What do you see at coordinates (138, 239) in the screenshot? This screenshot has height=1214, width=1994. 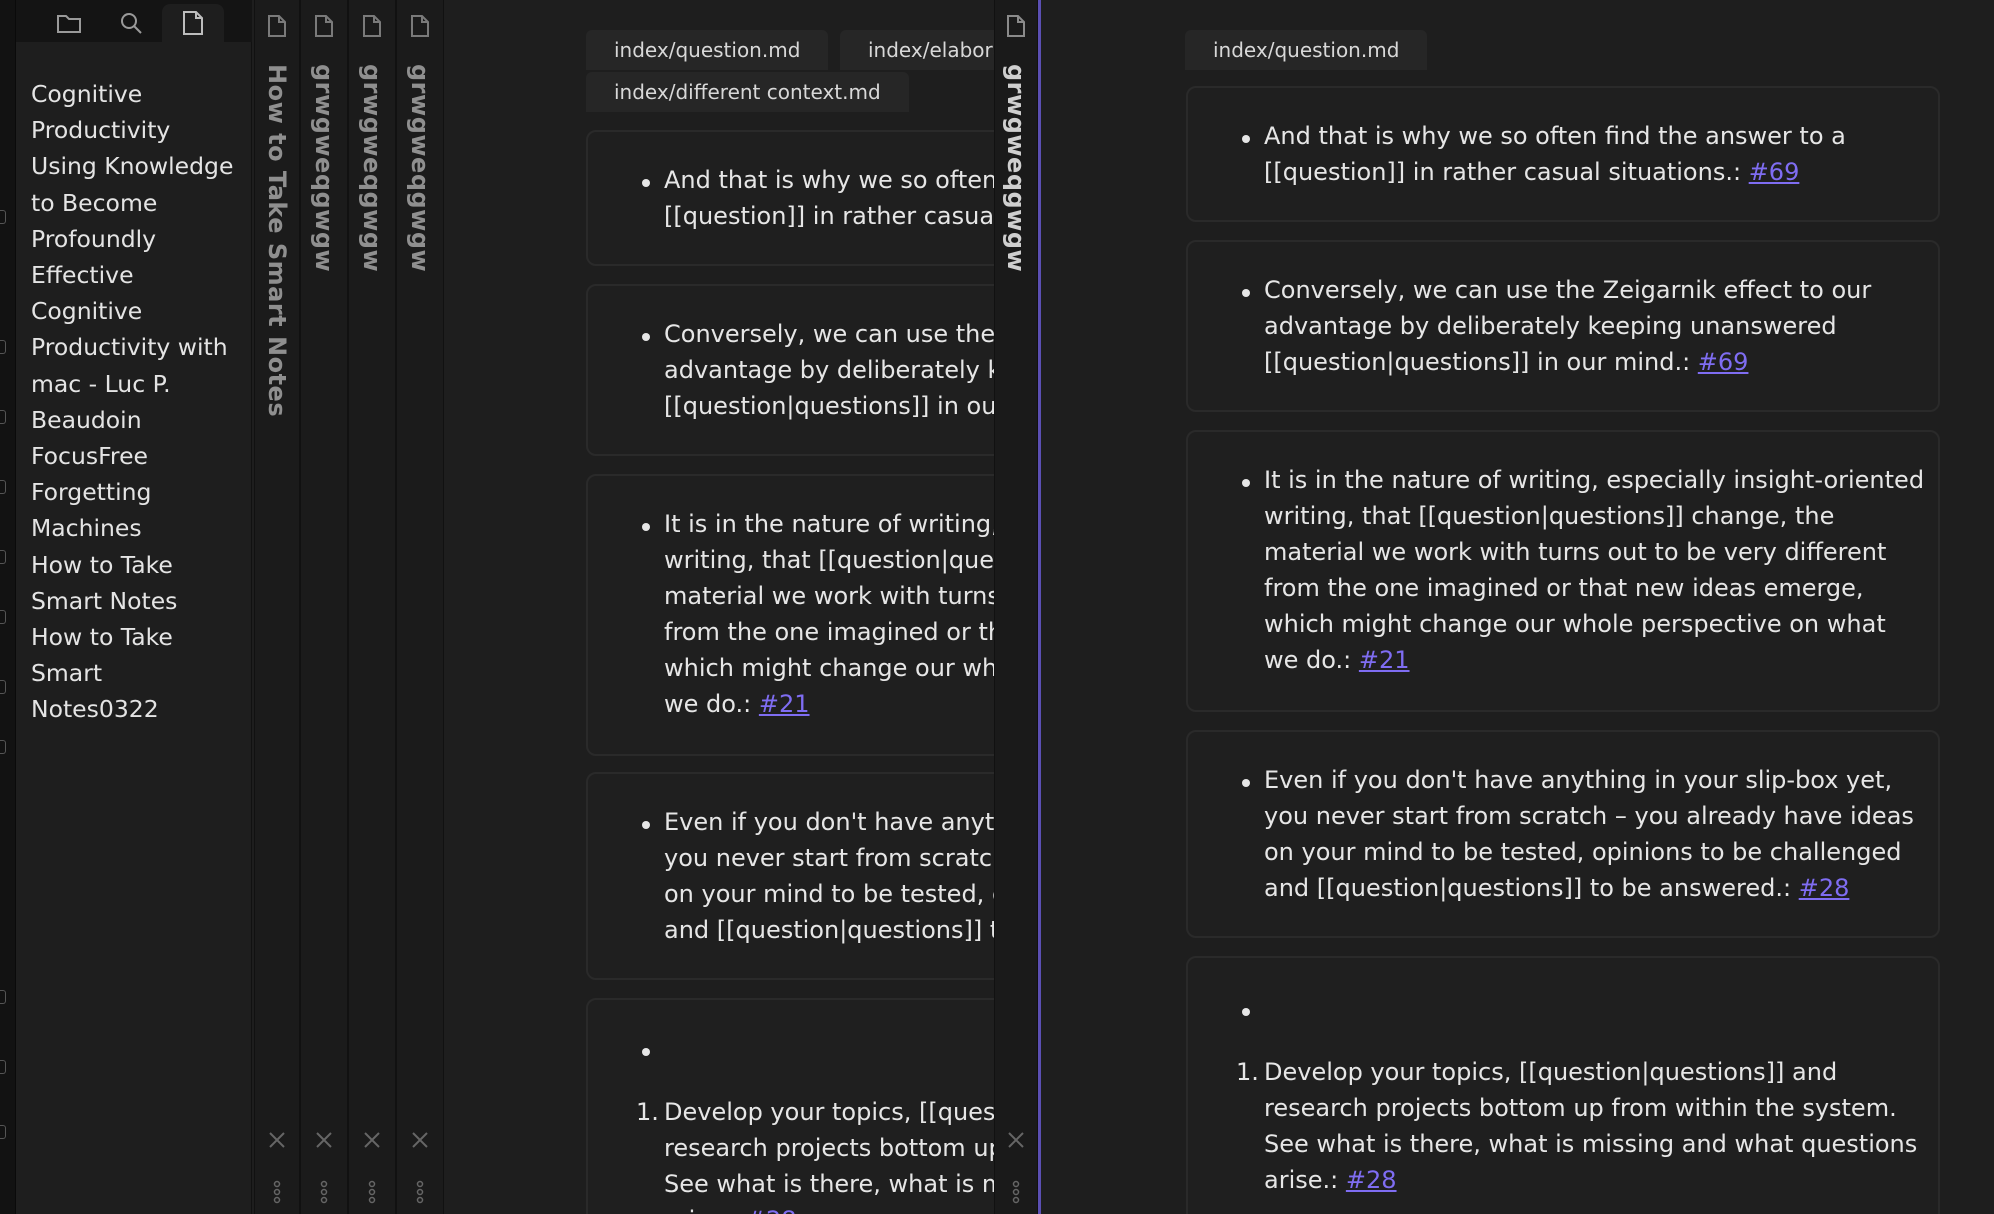 I see `file-item: Profoundly` at bounding box center [138, 239].